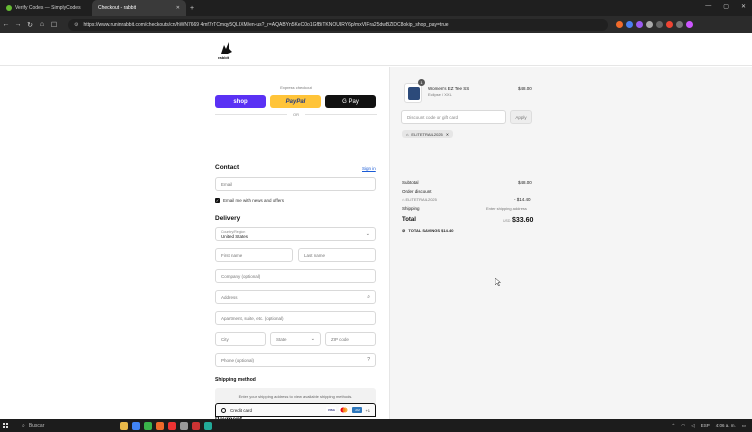  I want to click on close-window-icon: ✕, so click(743, 6).